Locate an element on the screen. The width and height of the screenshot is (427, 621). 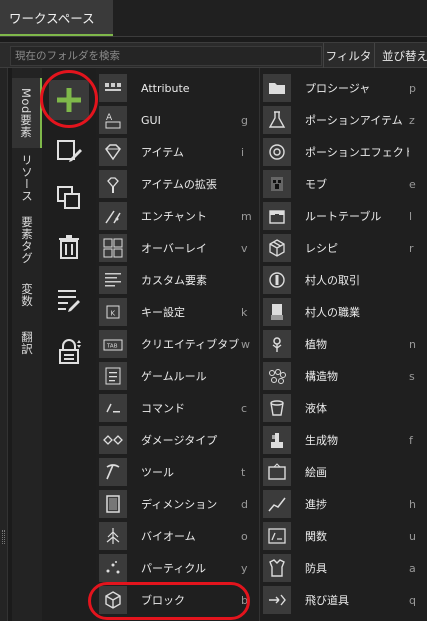
element-label: 進捗 is located at coordinates (316, 504).